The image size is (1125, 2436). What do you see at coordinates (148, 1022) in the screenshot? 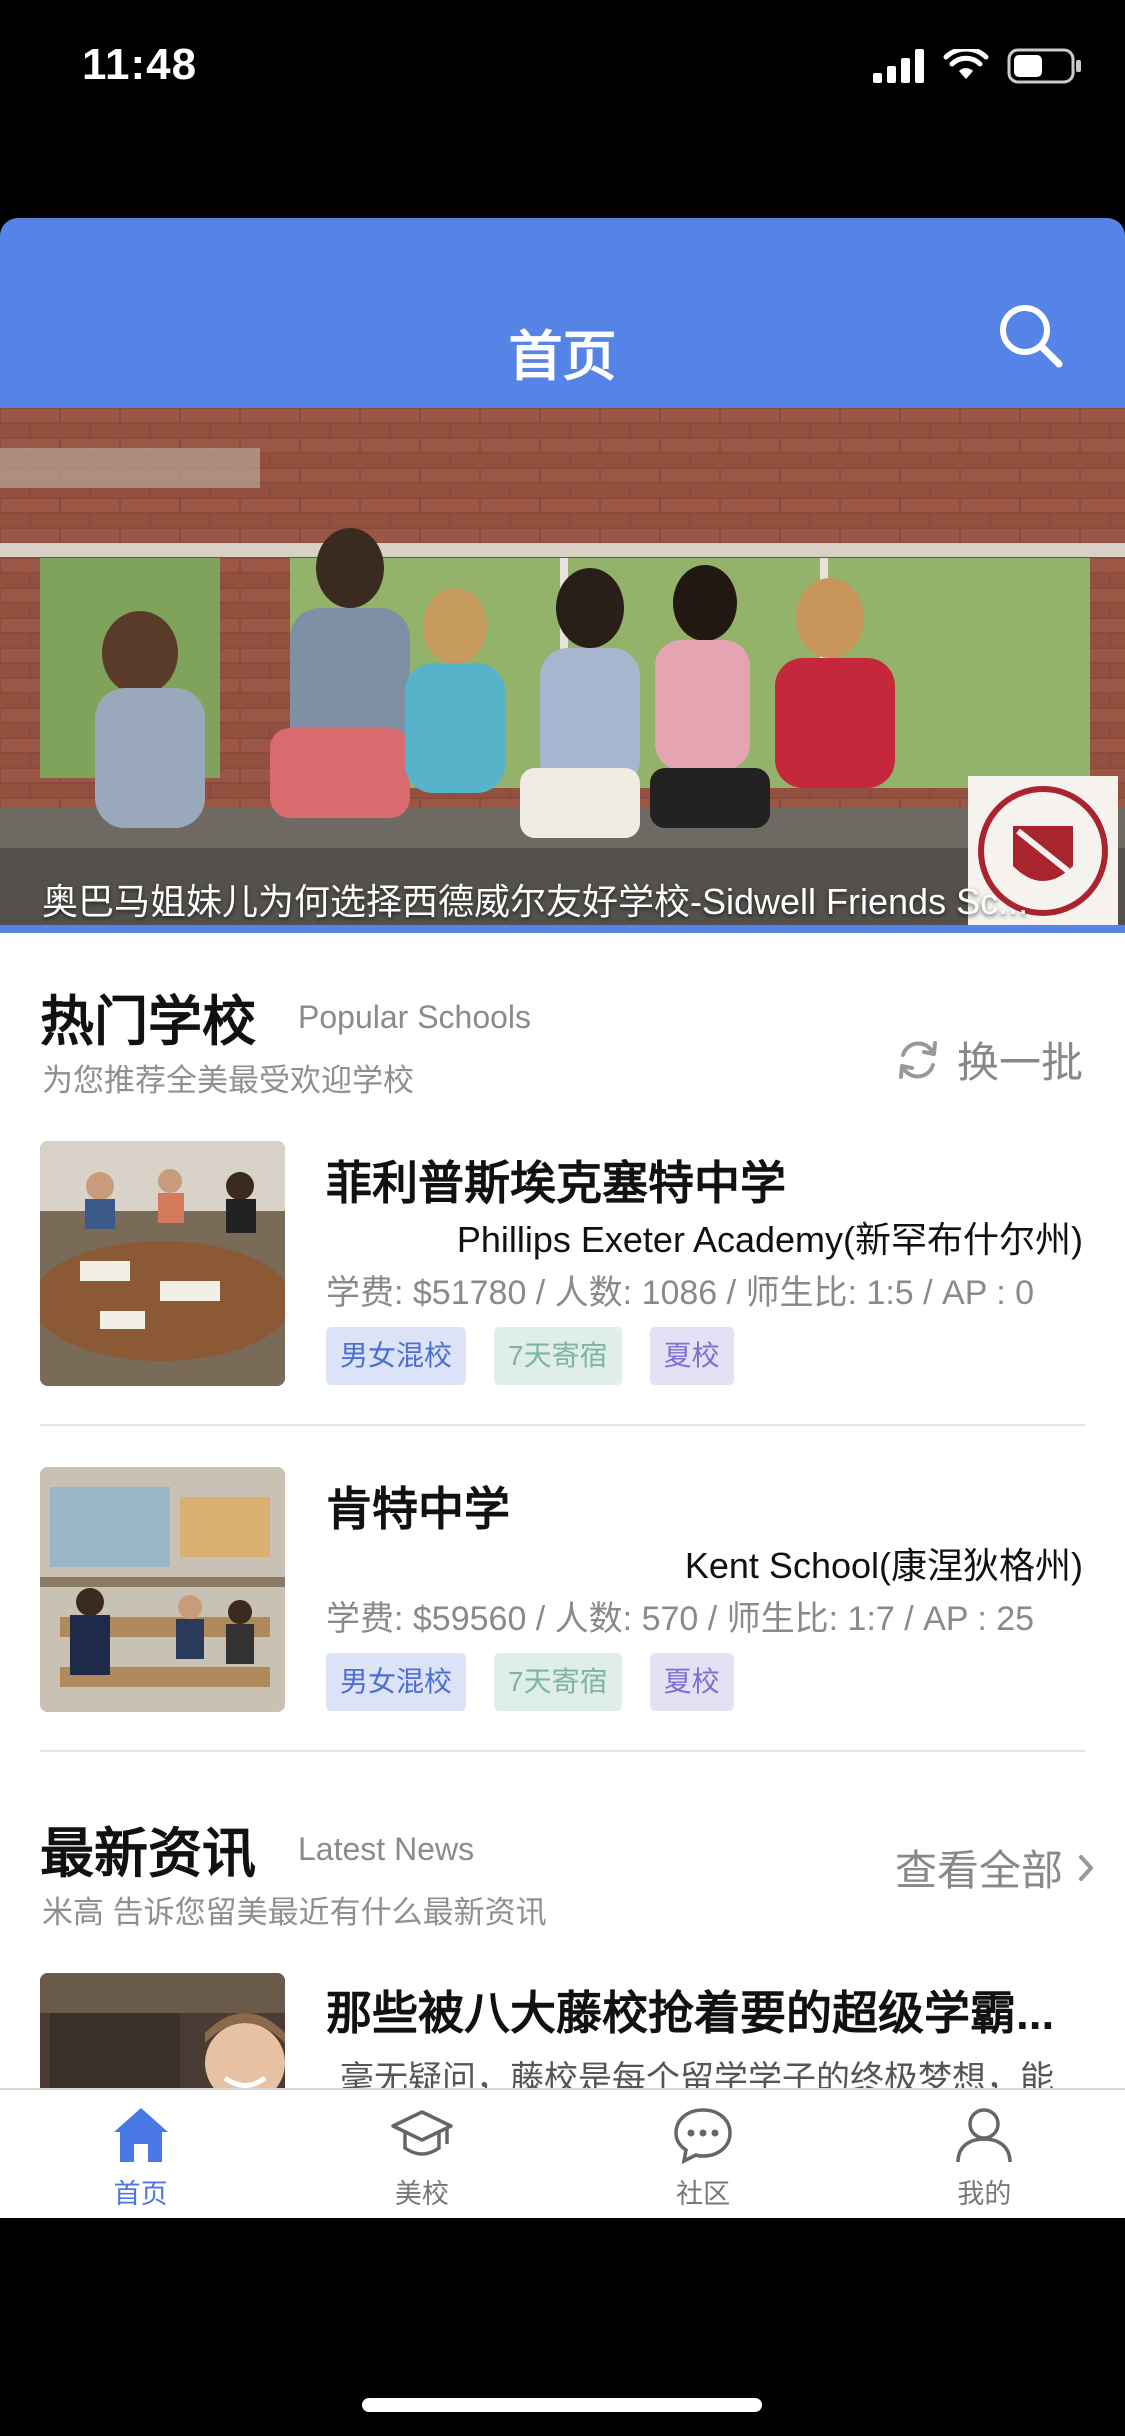
I see `popular-schools-title: 热门学校` at bounding box center [148, 1022].